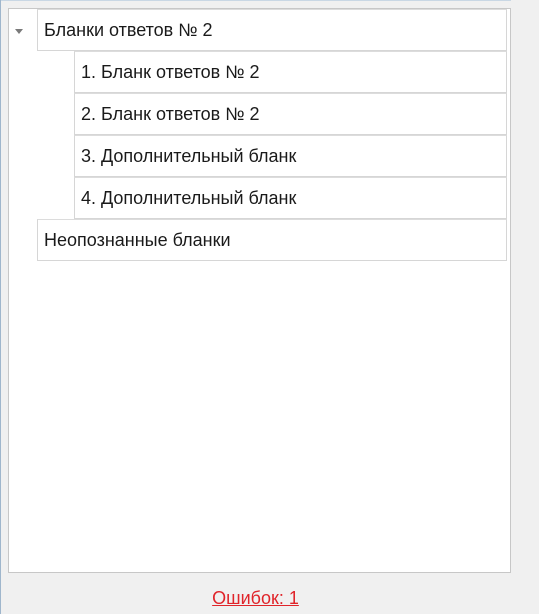 Image resolution: width=539 pixels, height=614 pixels. I want to click on tree-node-label: Неопознанные бланки, so click(137, 239).